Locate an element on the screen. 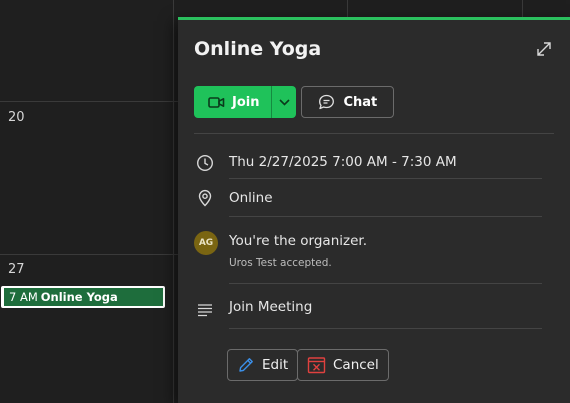 The width and height of the screenshot is (570, 403). chat-button-label: Chat is located at coordinates (360, 102).